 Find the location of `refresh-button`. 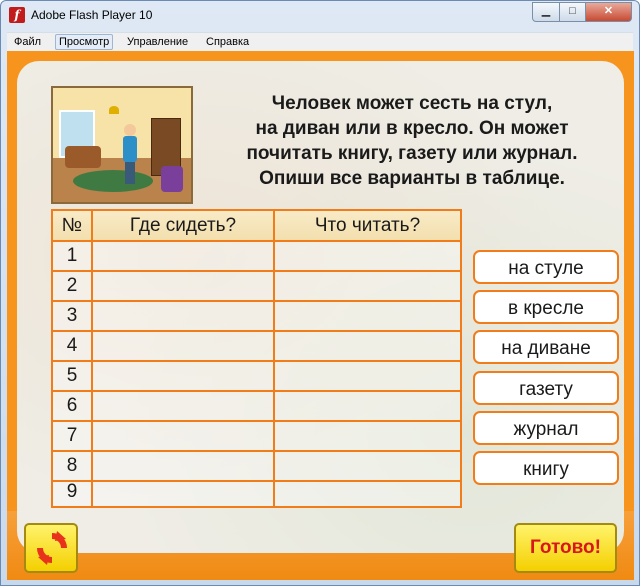

refresh-button is located at coordinates (51, 548).